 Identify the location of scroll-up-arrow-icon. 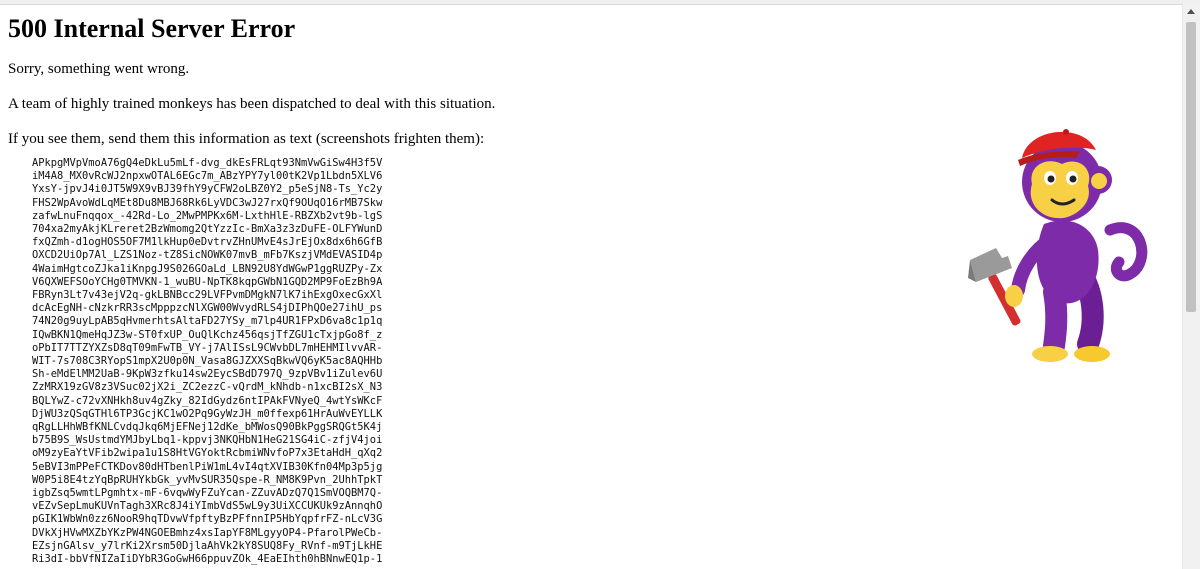
(1191, 11).